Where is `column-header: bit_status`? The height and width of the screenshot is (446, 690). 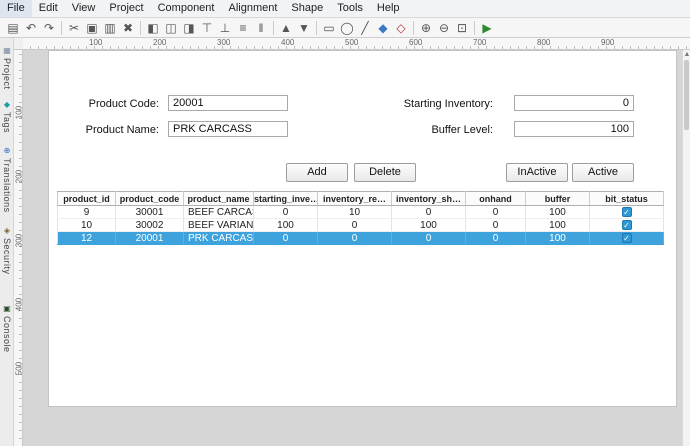
column-header: bit_status is located at coordinates (626, 198).